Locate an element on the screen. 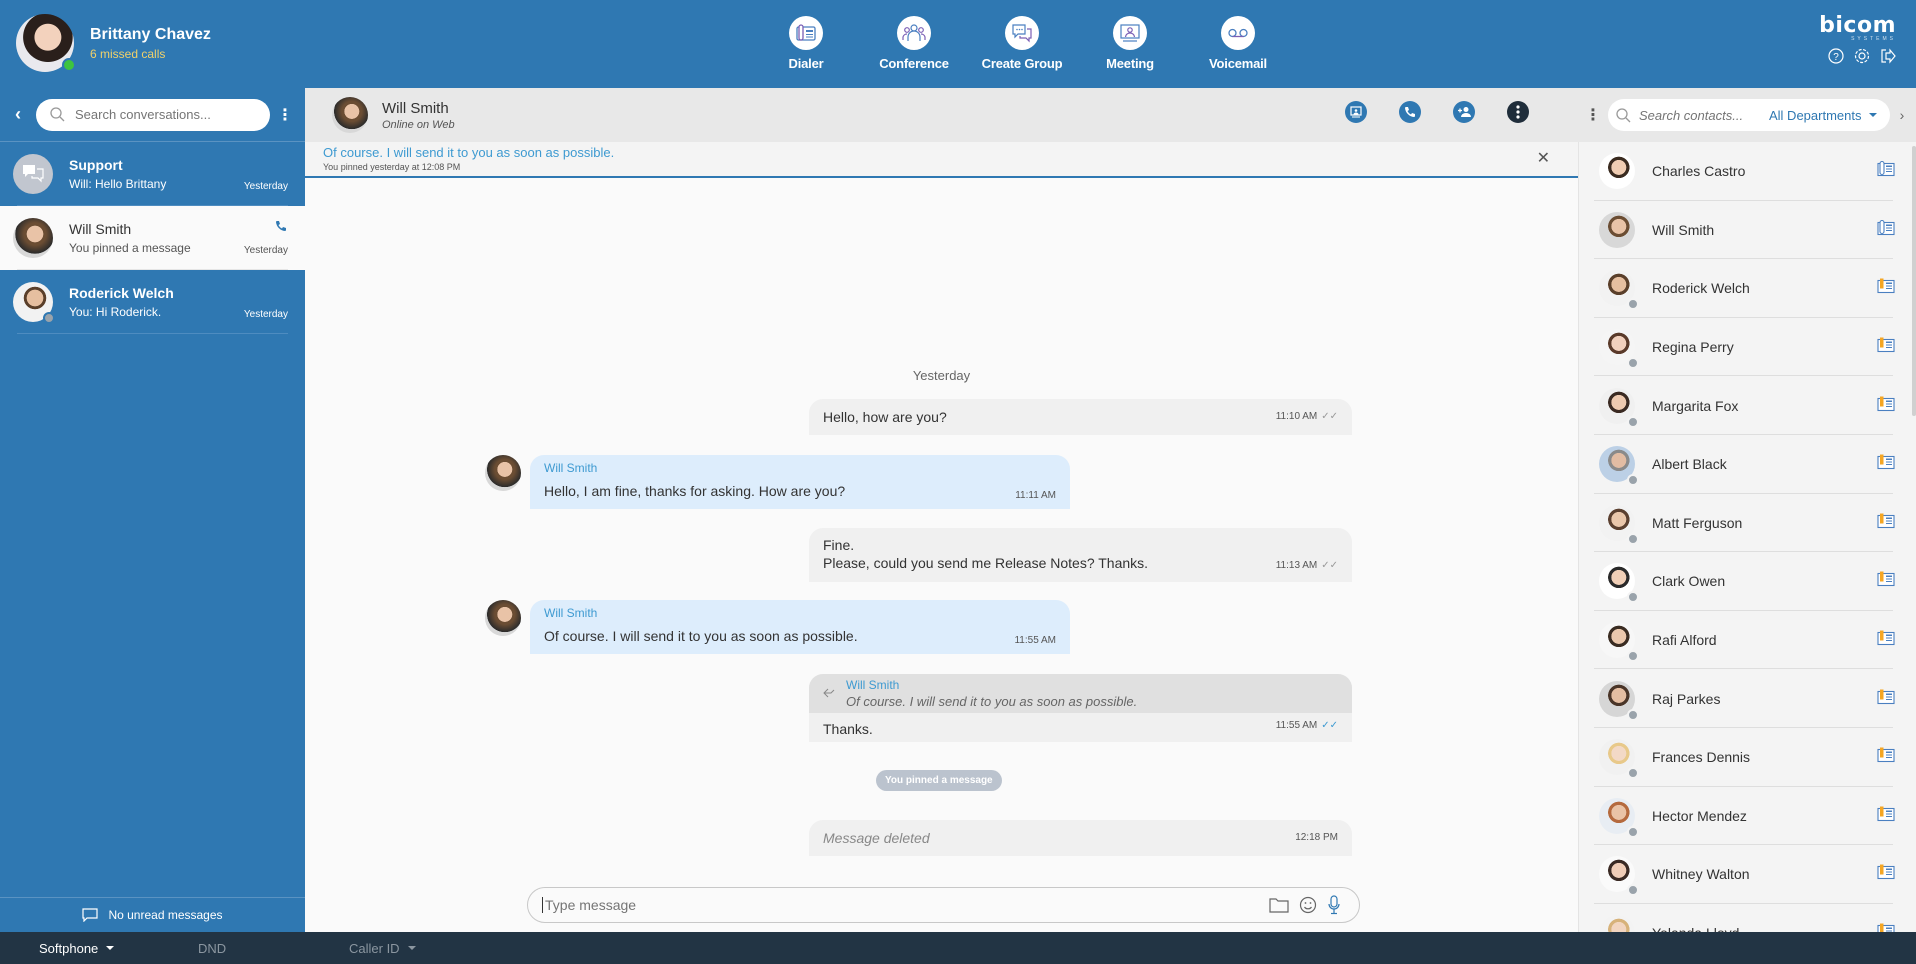  help-icon: ? is located at coordinates (1836, 56).